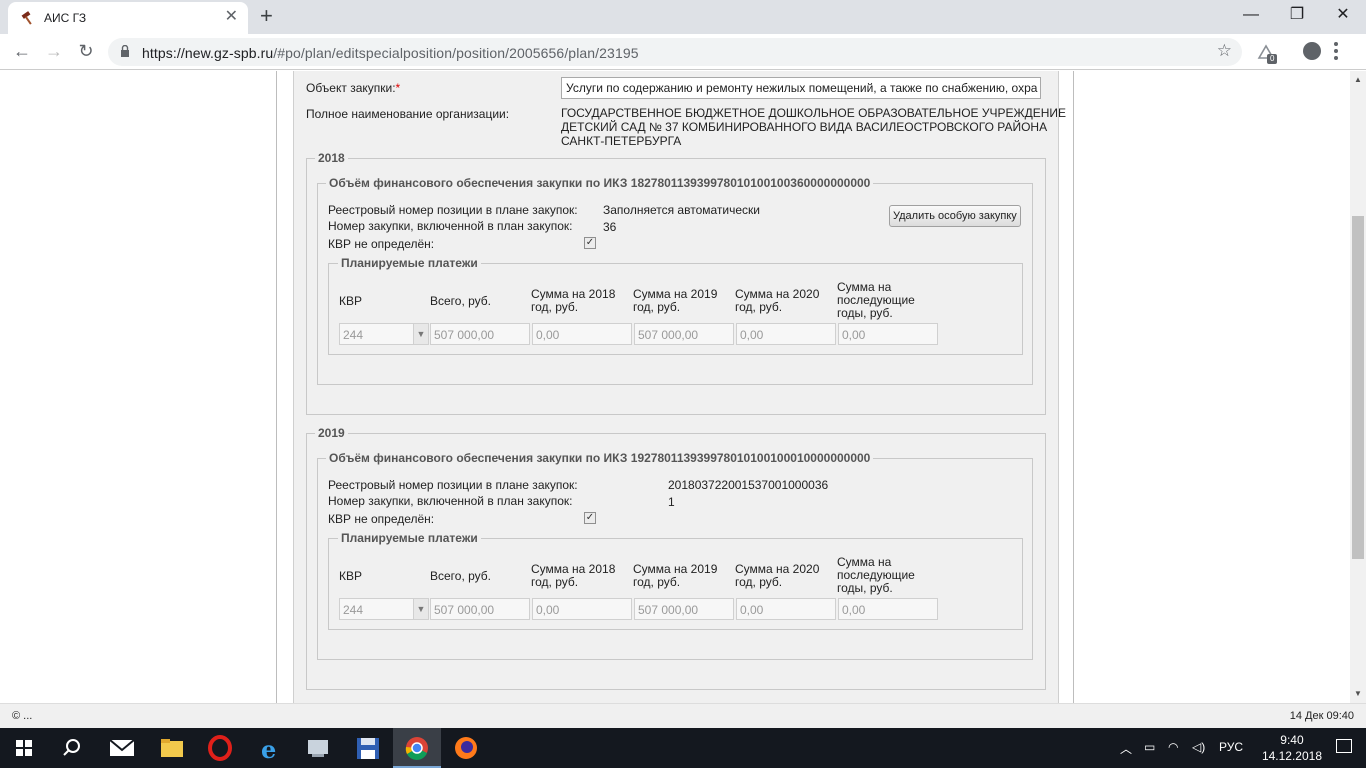 This screenshot has height=768, width=1366. What do you see at coordinates (125, 51) in the screenshot?
I see `lock-icon` at bounding box center [125, 51].